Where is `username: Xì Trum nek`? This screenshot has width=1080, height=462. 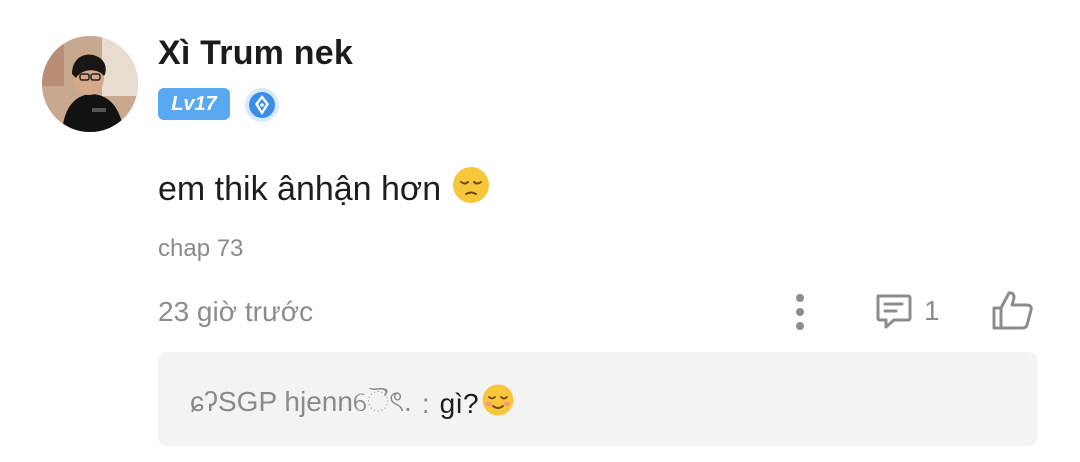 username: Xì Trum nek is located at coordinates (255, 53).